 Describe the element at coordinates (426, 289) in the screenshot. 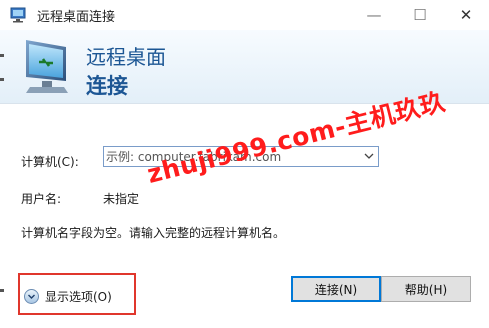

I see `help-button: 帮助(H)` at that location.